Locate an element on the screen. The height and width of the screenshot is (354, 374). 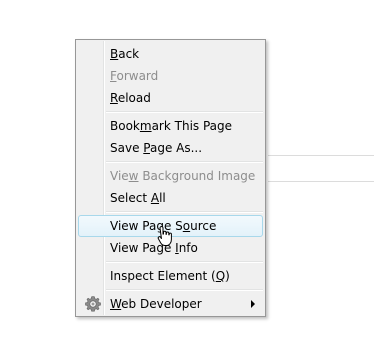
menu-item-label: Web Developer is located at coordinates (156, 304).